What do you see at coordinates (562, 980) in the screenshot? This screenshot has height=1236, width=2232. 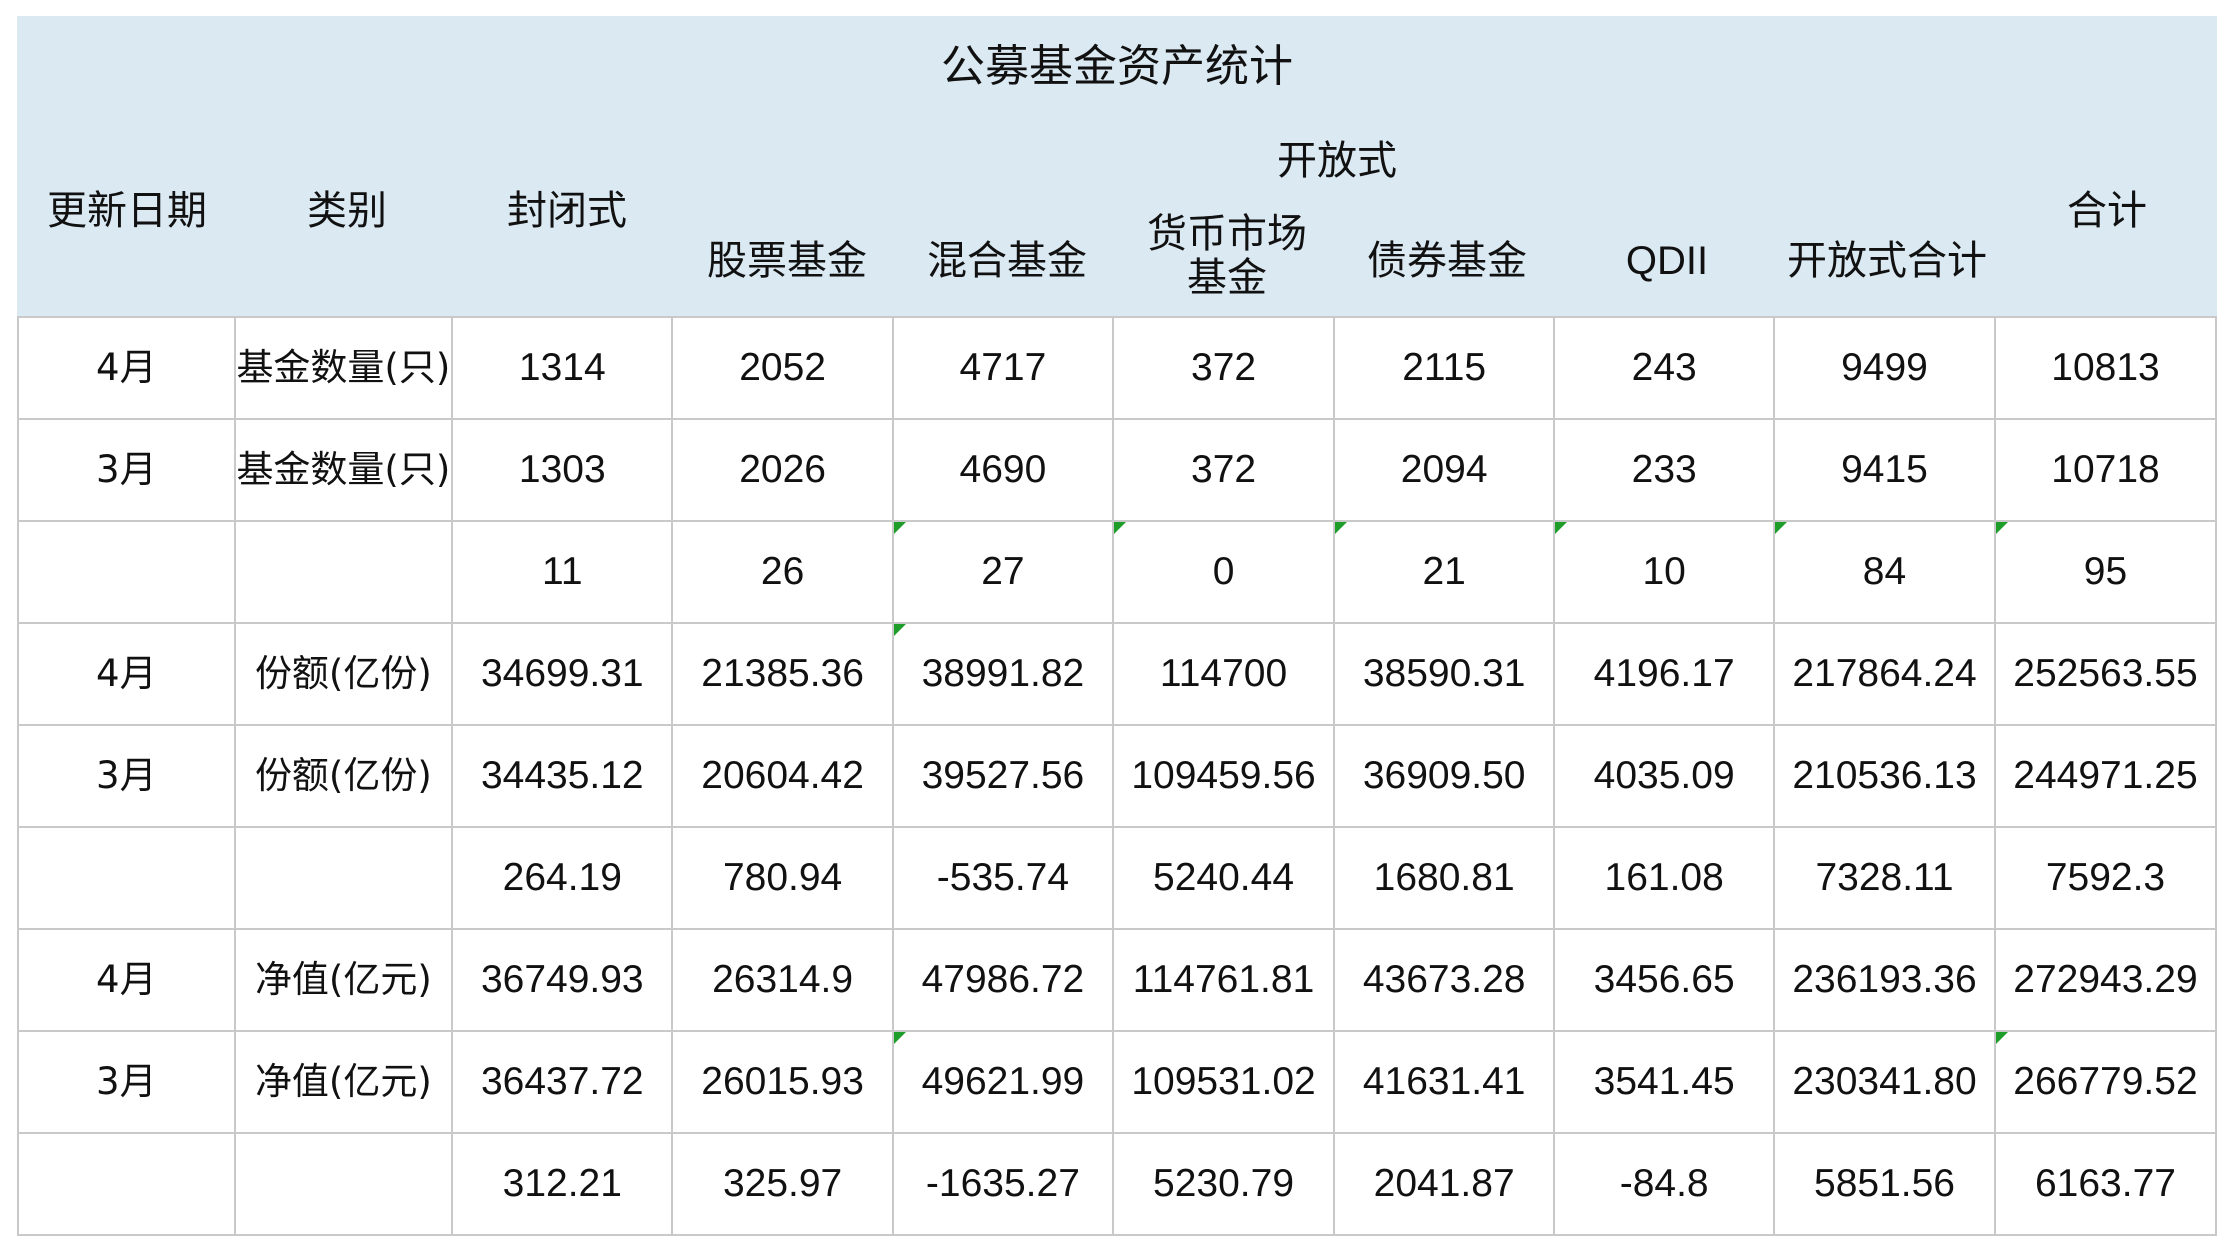 I see `closed-cell: 36749.93` at bounding box center [562, 980].